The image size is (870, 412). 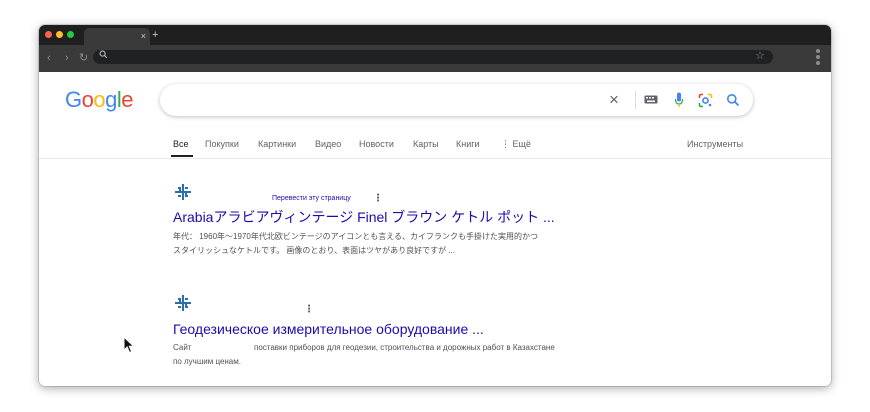 What do you see at coordinates (127, 99) in the screenshot?
I see `logo-letter: e` at bounding box center [127, 99].